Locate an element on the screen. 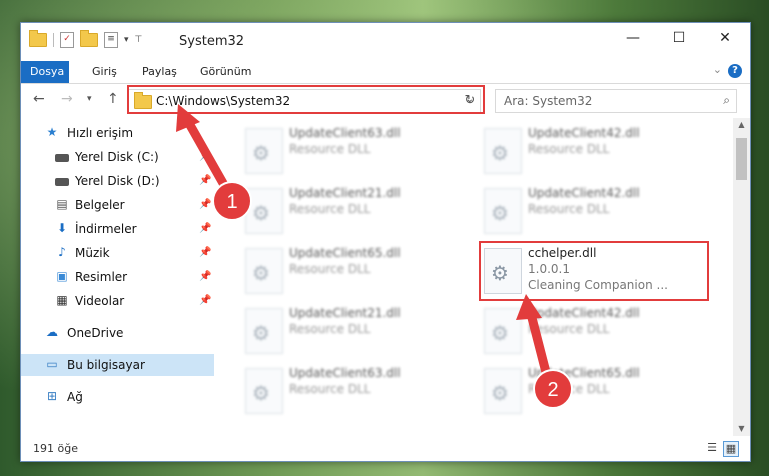 The height and width of the screenshot is (476, 769). annotation-arrow-2: 2 is located at coordinates (544, 351).